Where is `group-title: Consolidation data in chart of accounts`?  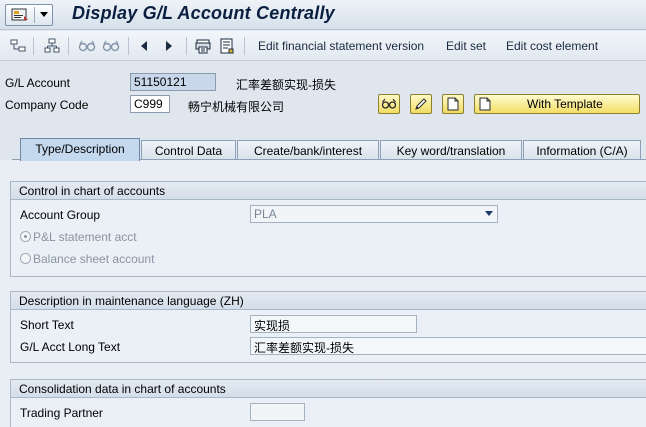 group-title: Consolidation data in chart of accounts is located at coordinates (328, 389).